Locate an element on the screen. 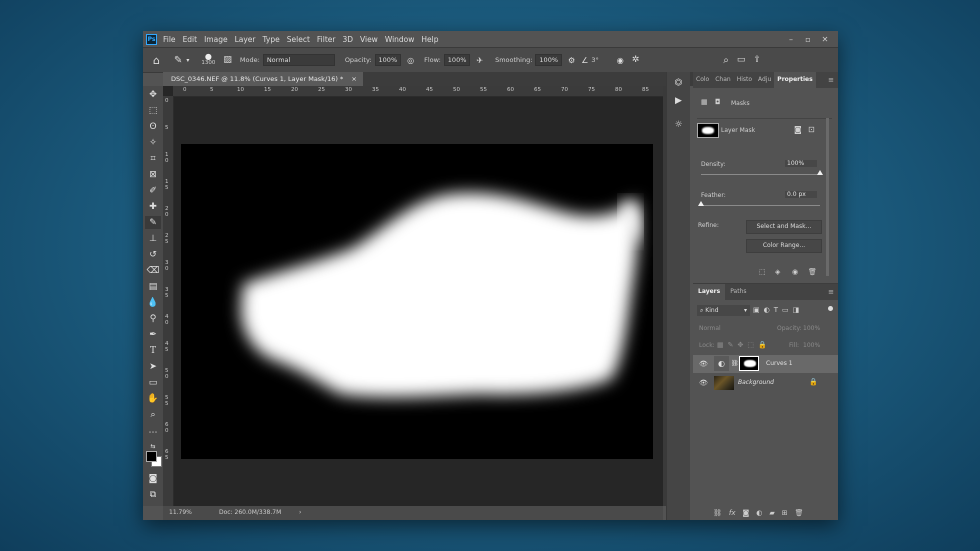 Image resolution: width=980 pixels, height=551 pixels. load-selection-icon: ⬚ is located at coordinates (762, 272).